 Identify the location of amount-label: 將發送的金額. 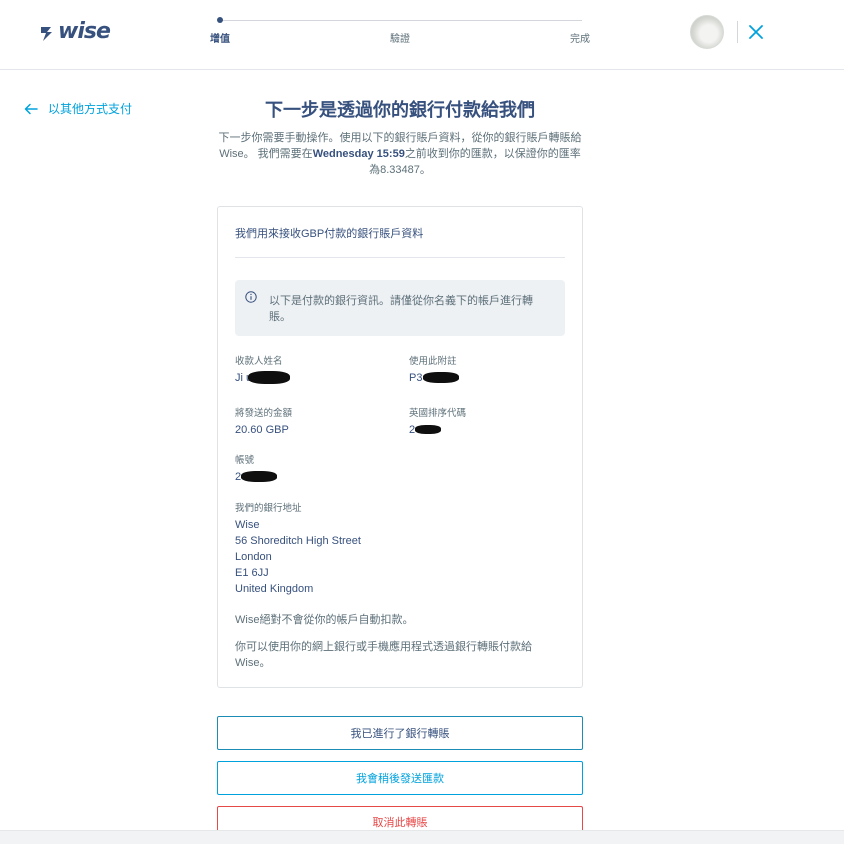
(264, 413).